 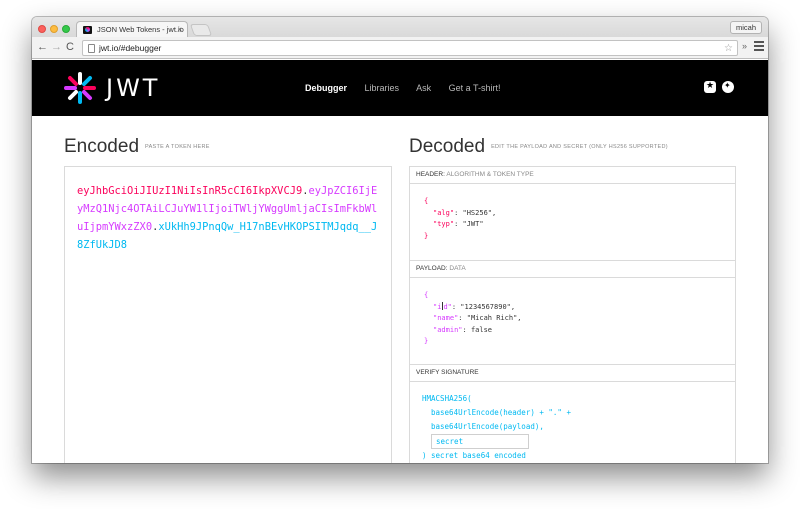 What do you see at coordinates (480, 441) in the screenshot?
I see `secret-input: secret` at bounding box center [480, 441].